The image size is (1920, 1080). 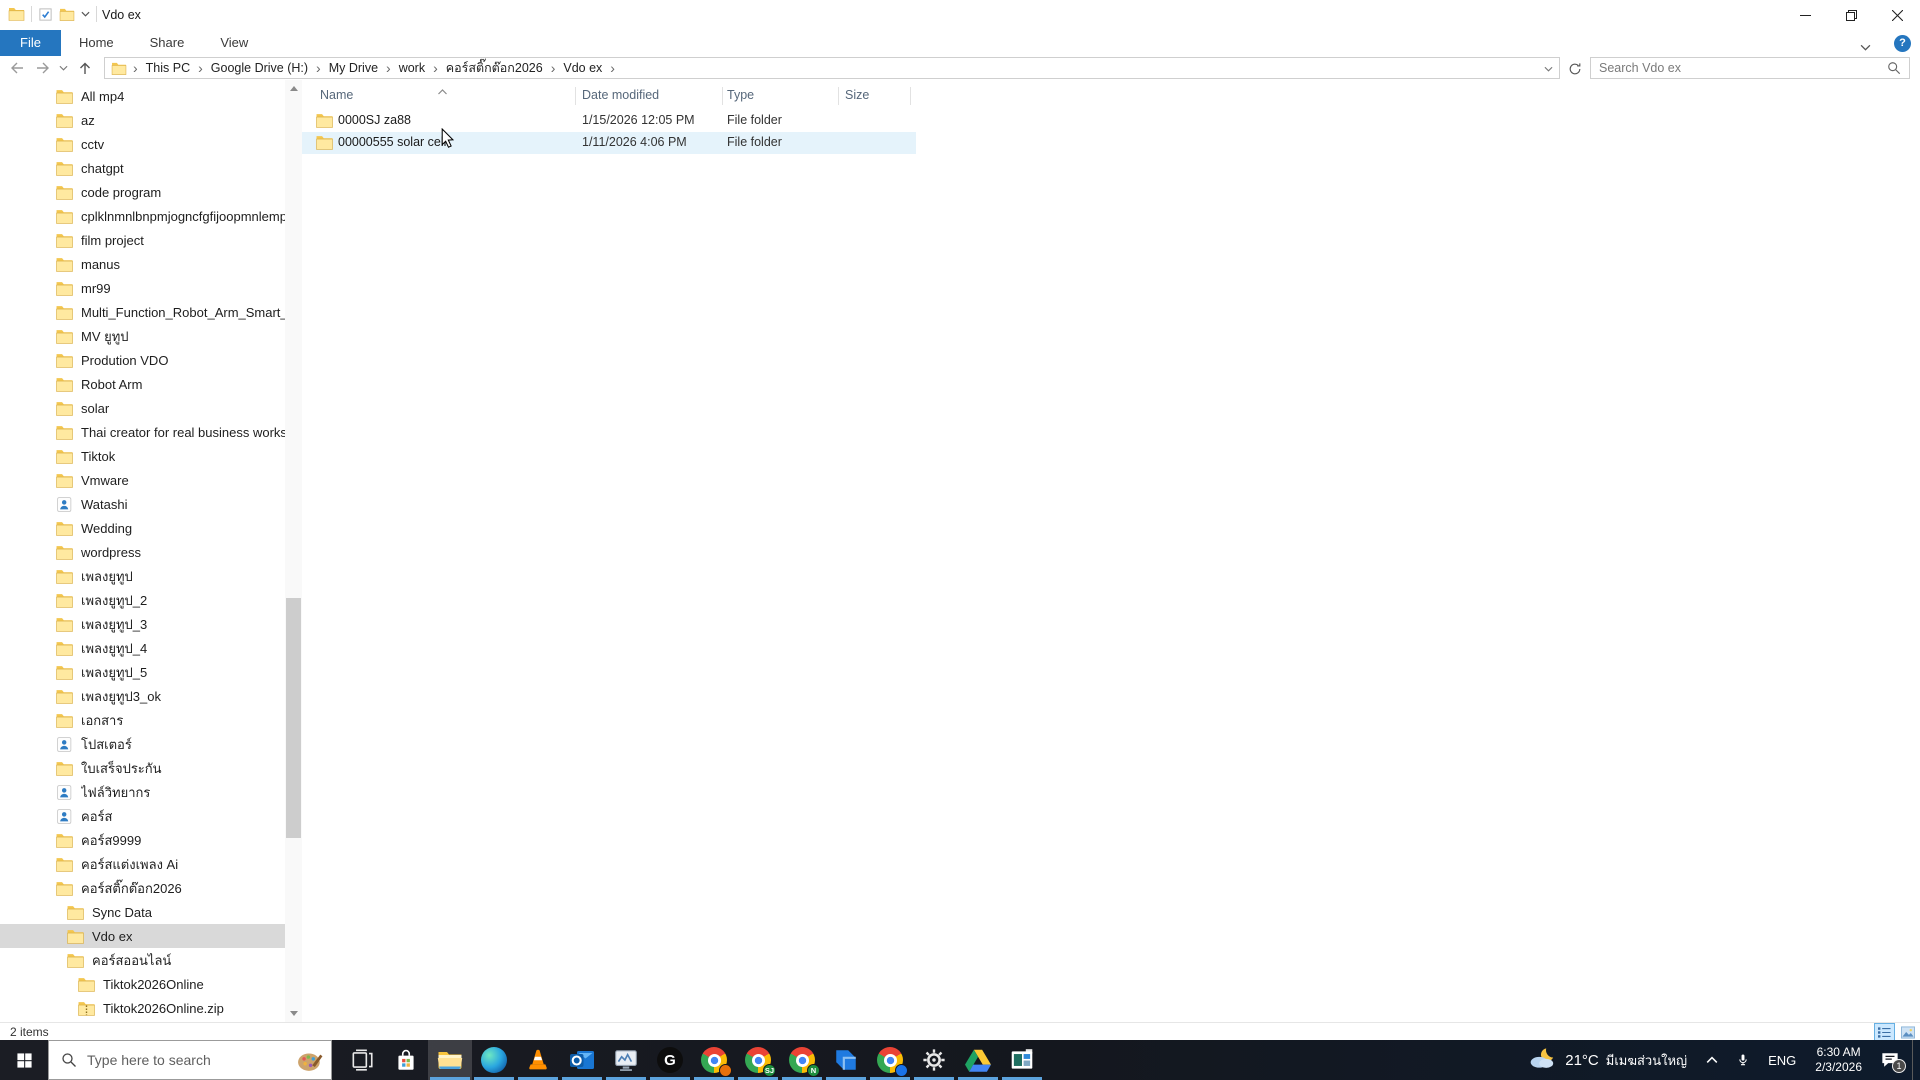 What do you see at coordinates (151, 1008) in the screenshot?
I see `sidebar-item: Tiktok2026Online.zip` at bounding box center [151, 1008].